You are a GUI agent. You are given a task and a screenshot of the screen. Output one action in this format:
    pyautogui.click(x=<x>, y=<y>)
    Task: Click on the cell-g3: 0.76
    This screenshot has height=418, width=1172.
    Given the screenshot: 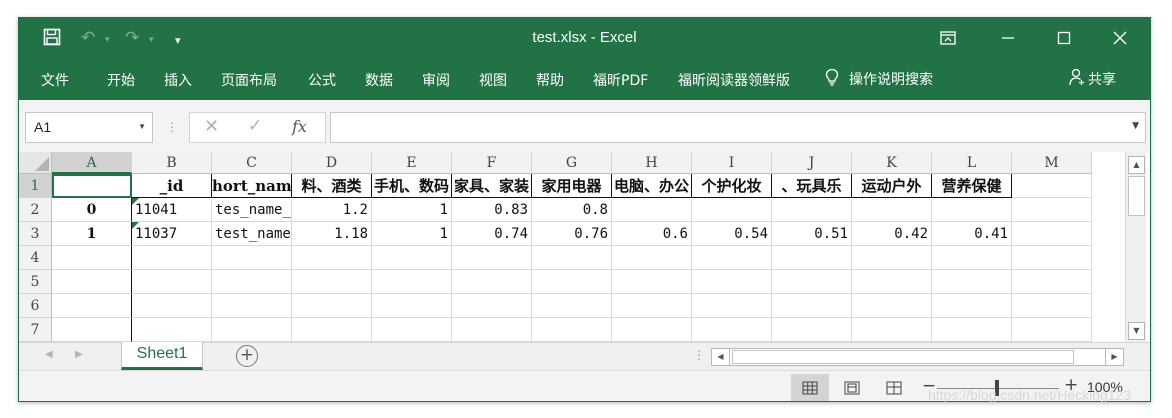 What is the action you would take?
    pyautogui.click(x=572, y=234)
    